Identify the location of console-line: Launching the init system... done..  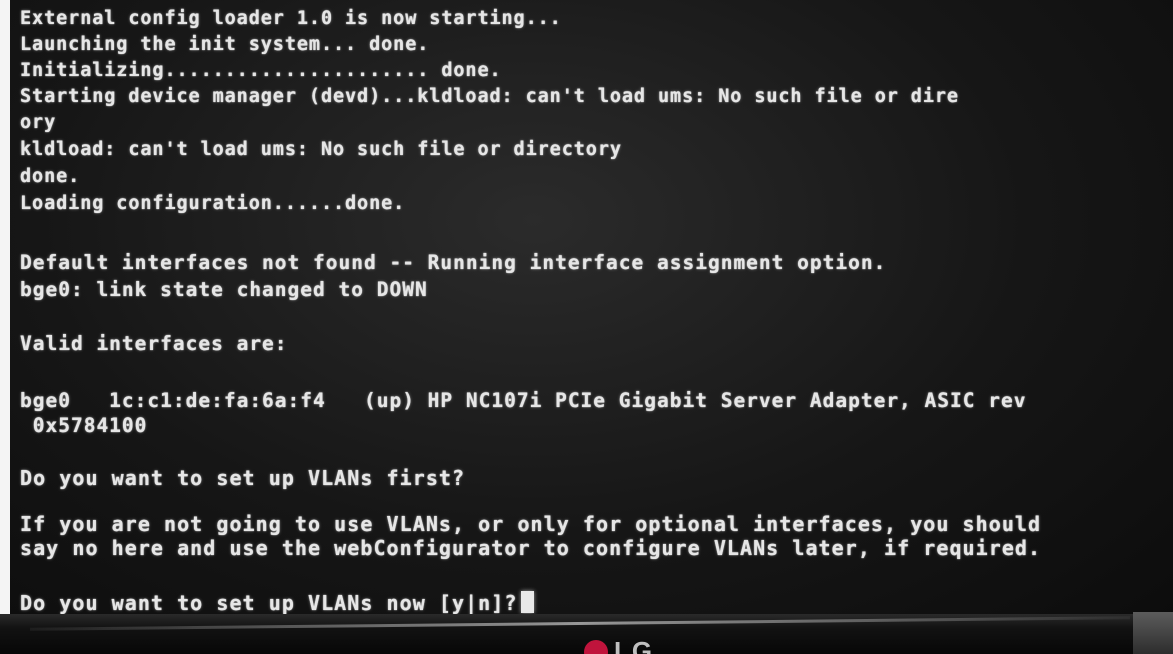
(225, 44).